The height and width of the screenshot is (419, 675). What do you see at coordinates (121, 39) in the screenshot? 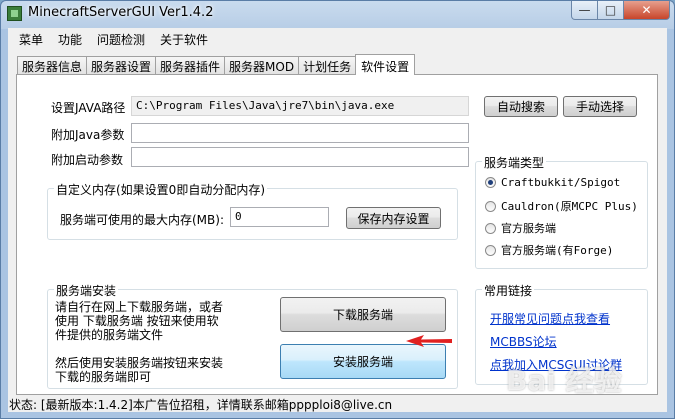
I see `menu-item-diagnose: 问题检测` at bounding box center [121, 39].